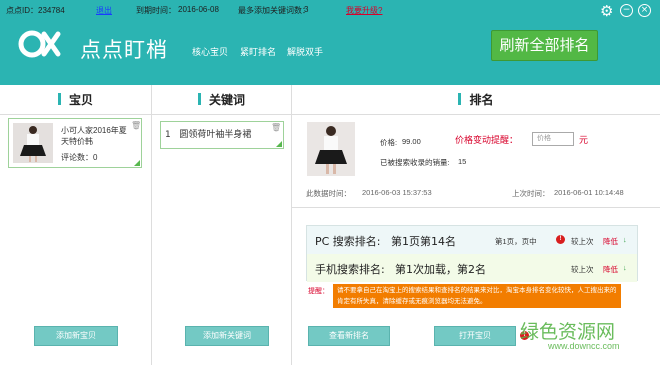 This screenshot has height=365, width=660. What do you see at coordinates (226, 100) in the screenshot?
I see `keyword-title: 关键词` at bounding box center [226, 100].